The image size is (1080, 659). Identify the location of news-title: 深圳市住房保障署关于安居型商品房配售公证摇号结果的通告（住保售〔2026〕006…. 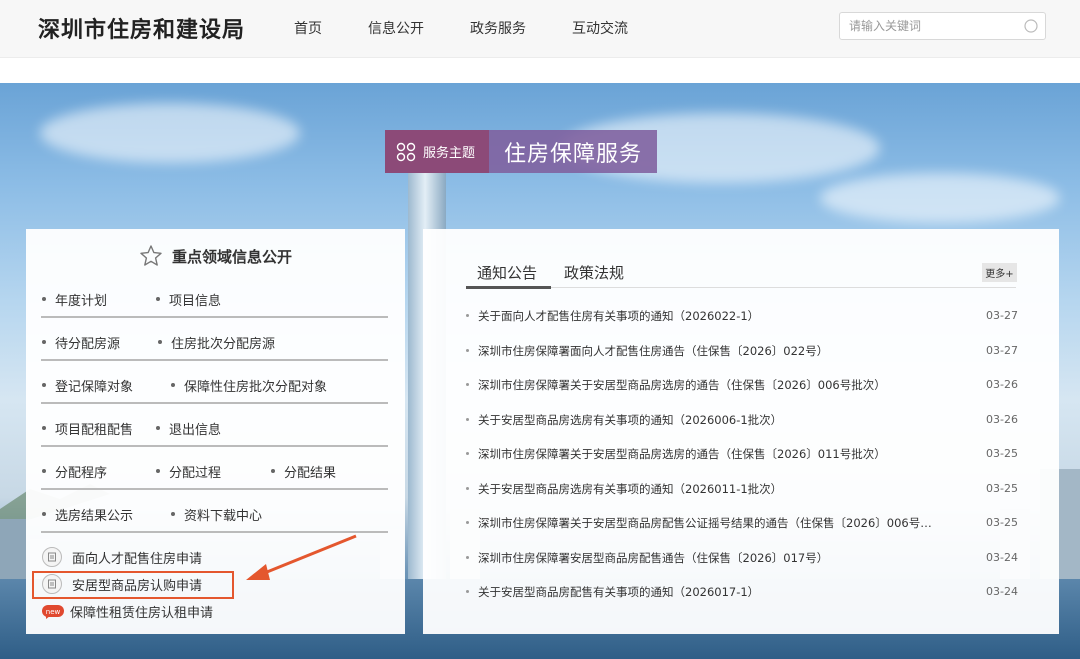
(705, 523).